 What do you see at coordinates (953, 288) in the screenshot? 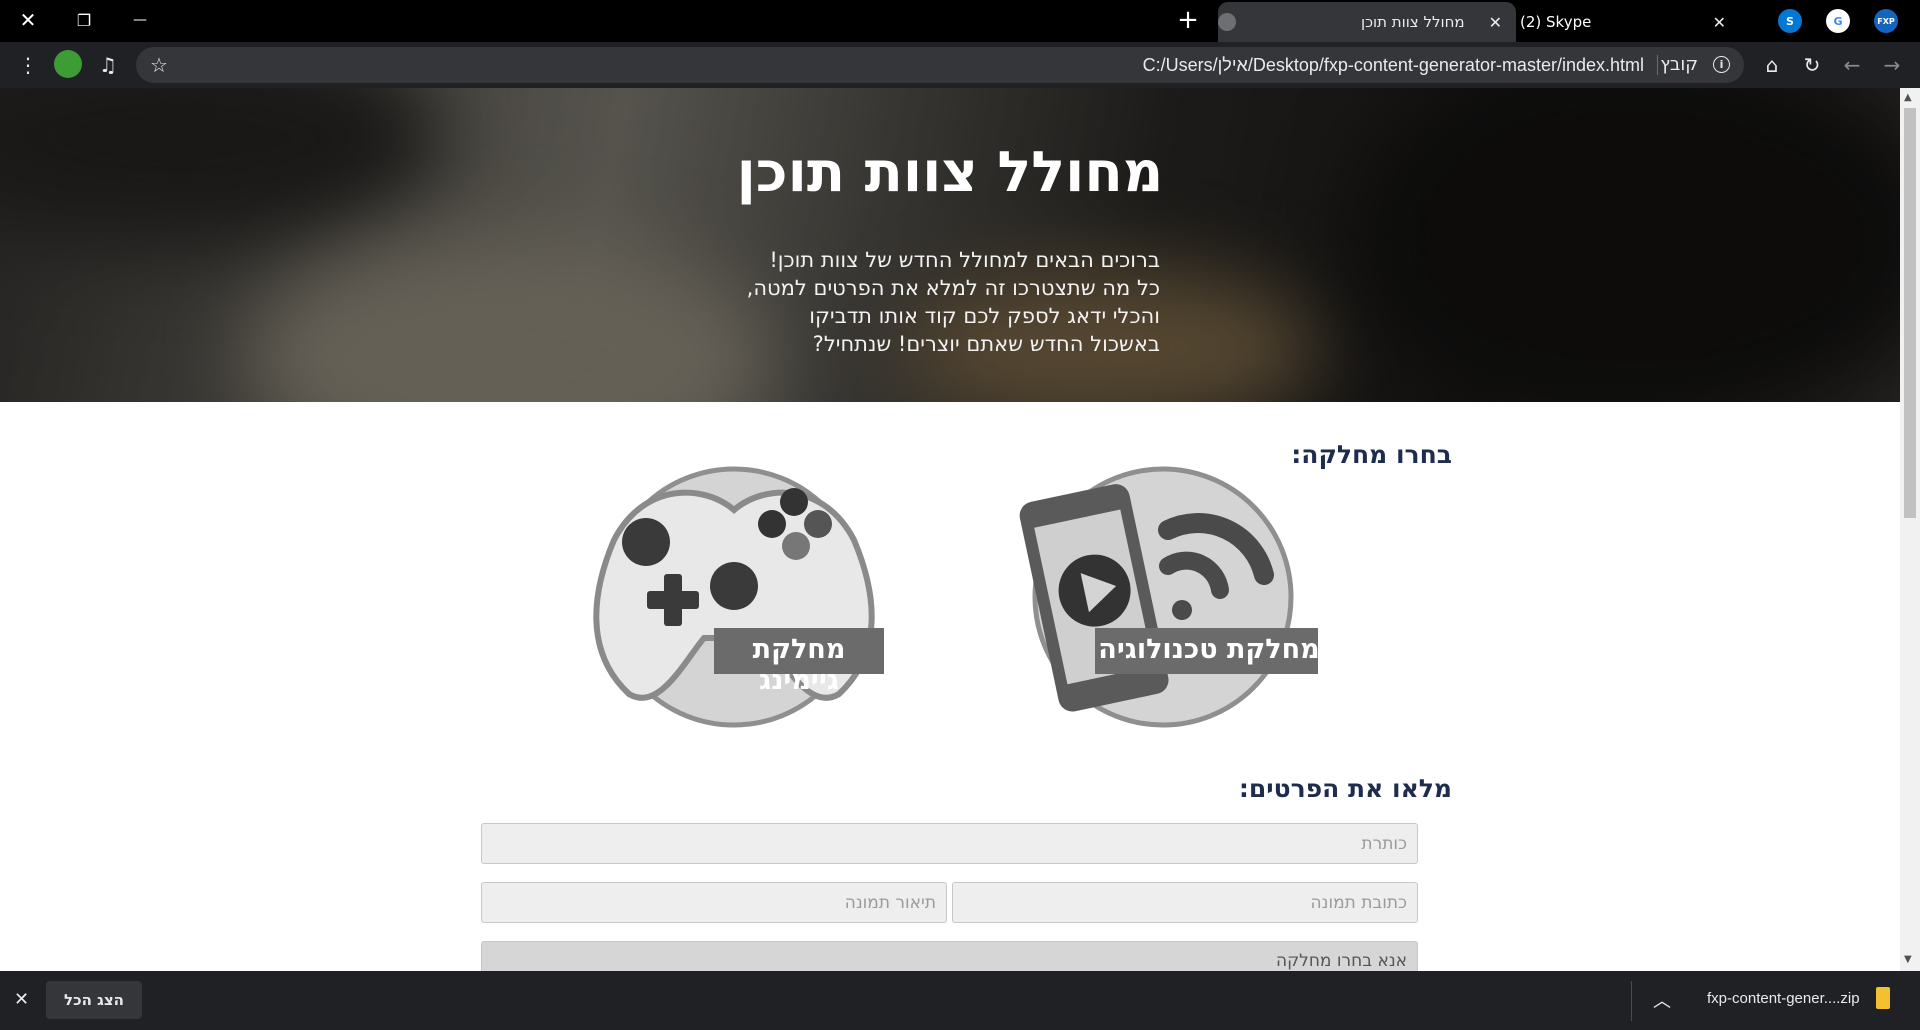
I see `intro-line: כל מה שתצטרכו זה למלא את הפרטים למטה,` at bounding box center [953, 288].